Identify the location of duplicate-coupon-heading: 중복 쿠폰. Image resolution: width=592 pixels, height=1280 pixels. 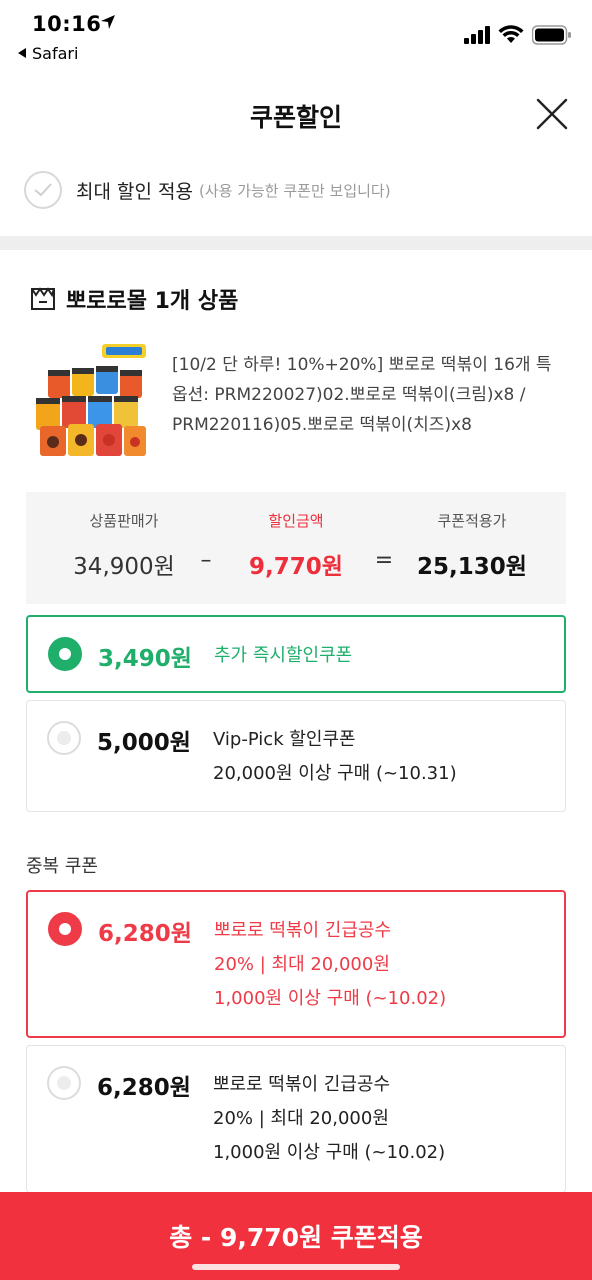
(62, 866).